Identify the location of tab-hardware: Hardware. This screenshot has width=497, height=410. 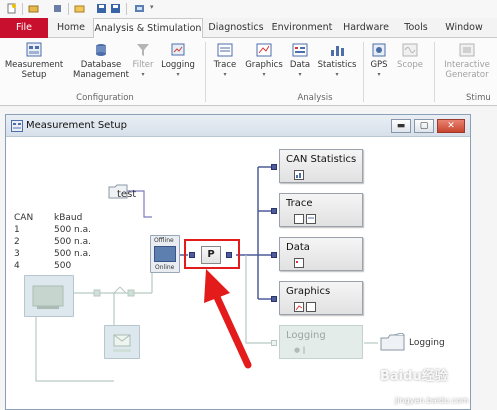
(366, 28).